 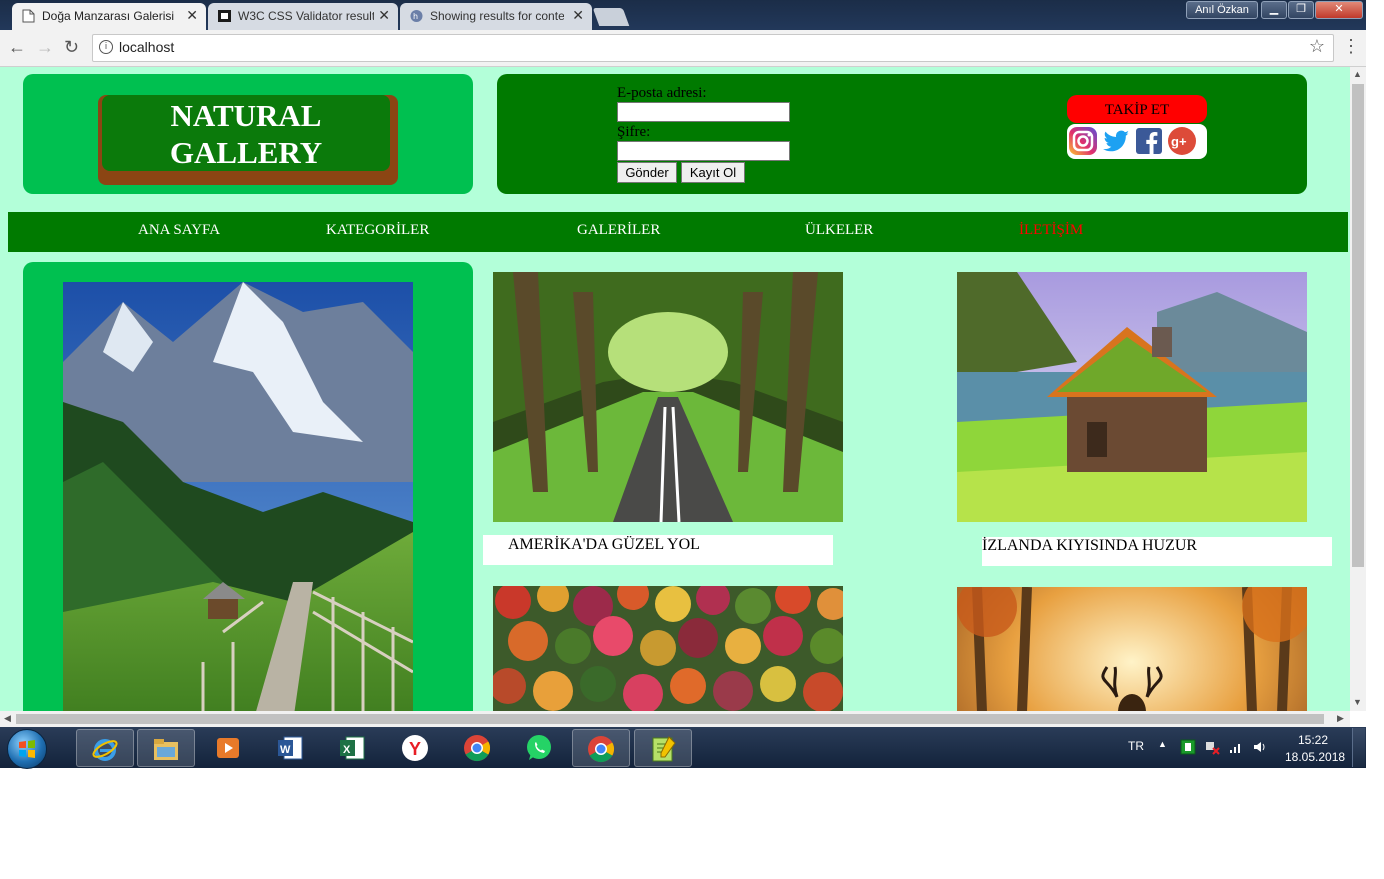 What do you see at coordinates (703, 151) in the screenshot?
I see `password-field` at bounding box center [703, 151].